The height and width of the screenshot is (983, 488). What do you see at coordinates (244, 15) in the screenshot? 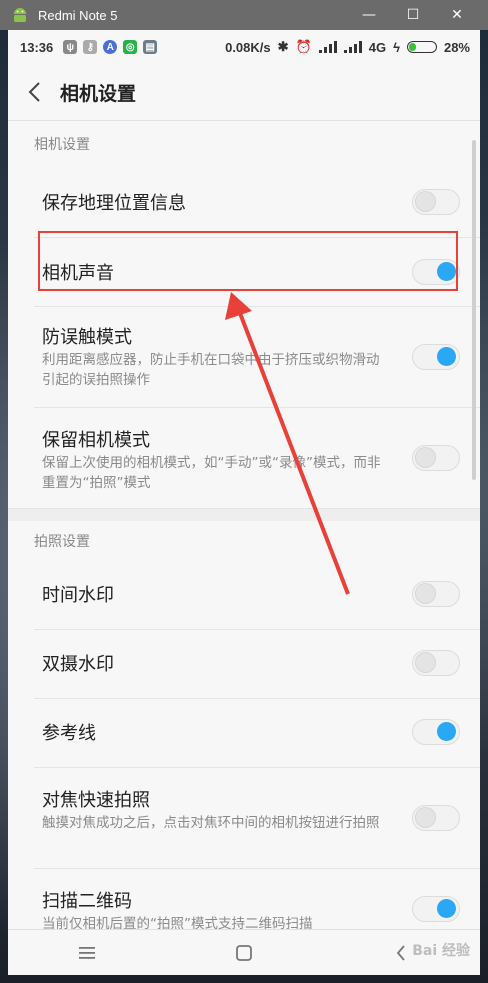
I see `window-titlebar: Redmi Note 5 — ☐ ✕` at bounding box center [244, 15].